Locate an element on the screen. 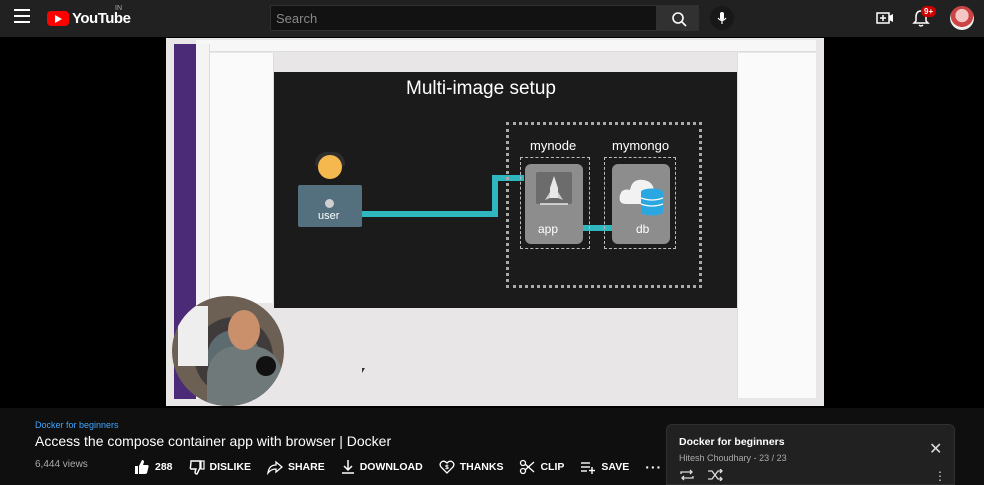 The width and height of the screenshot is (984, 485). playlist-panel-title: Docker for beginners is located at coordinates (732, 442).